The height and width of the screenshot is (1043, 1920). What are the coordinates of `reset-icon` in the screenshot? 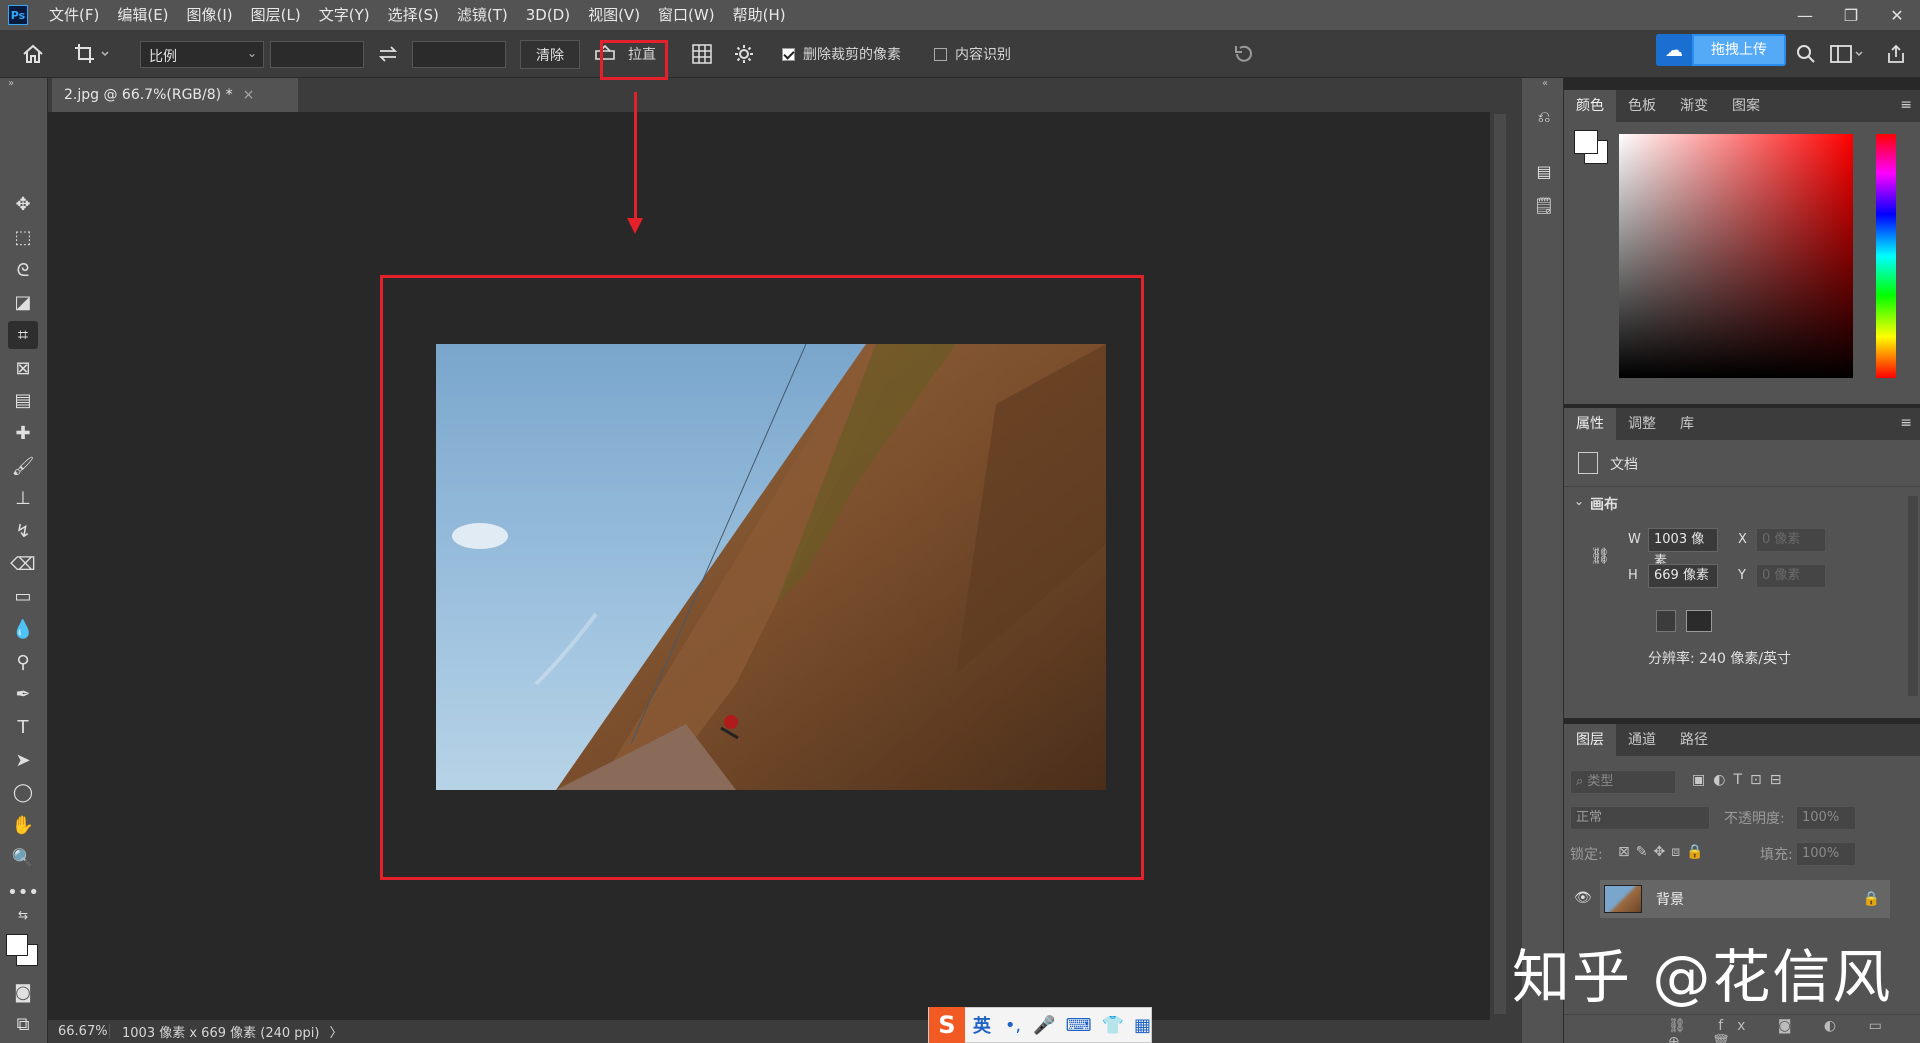 It's located at (1243, 54).